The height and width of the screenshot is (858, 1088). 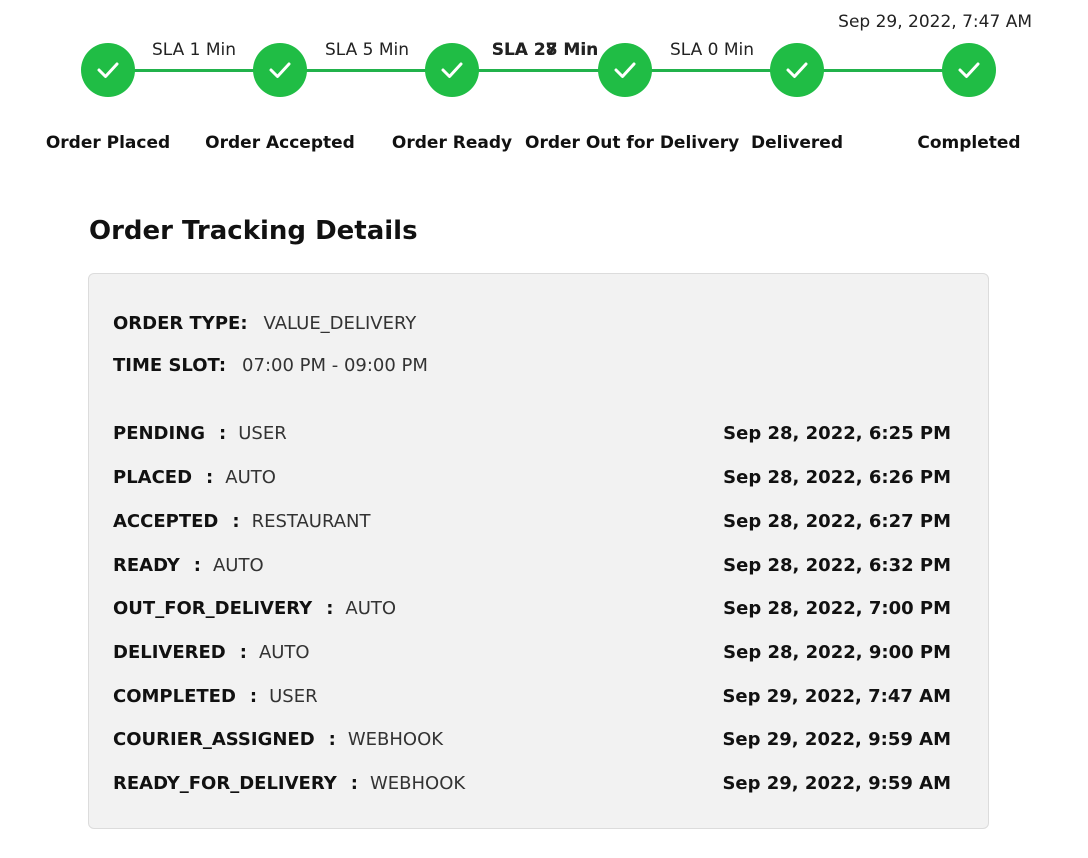 What do you see at coordinates (153, 477) in the screenshot?
I see `status-name: PLACED` at bounding box center [153, 477].